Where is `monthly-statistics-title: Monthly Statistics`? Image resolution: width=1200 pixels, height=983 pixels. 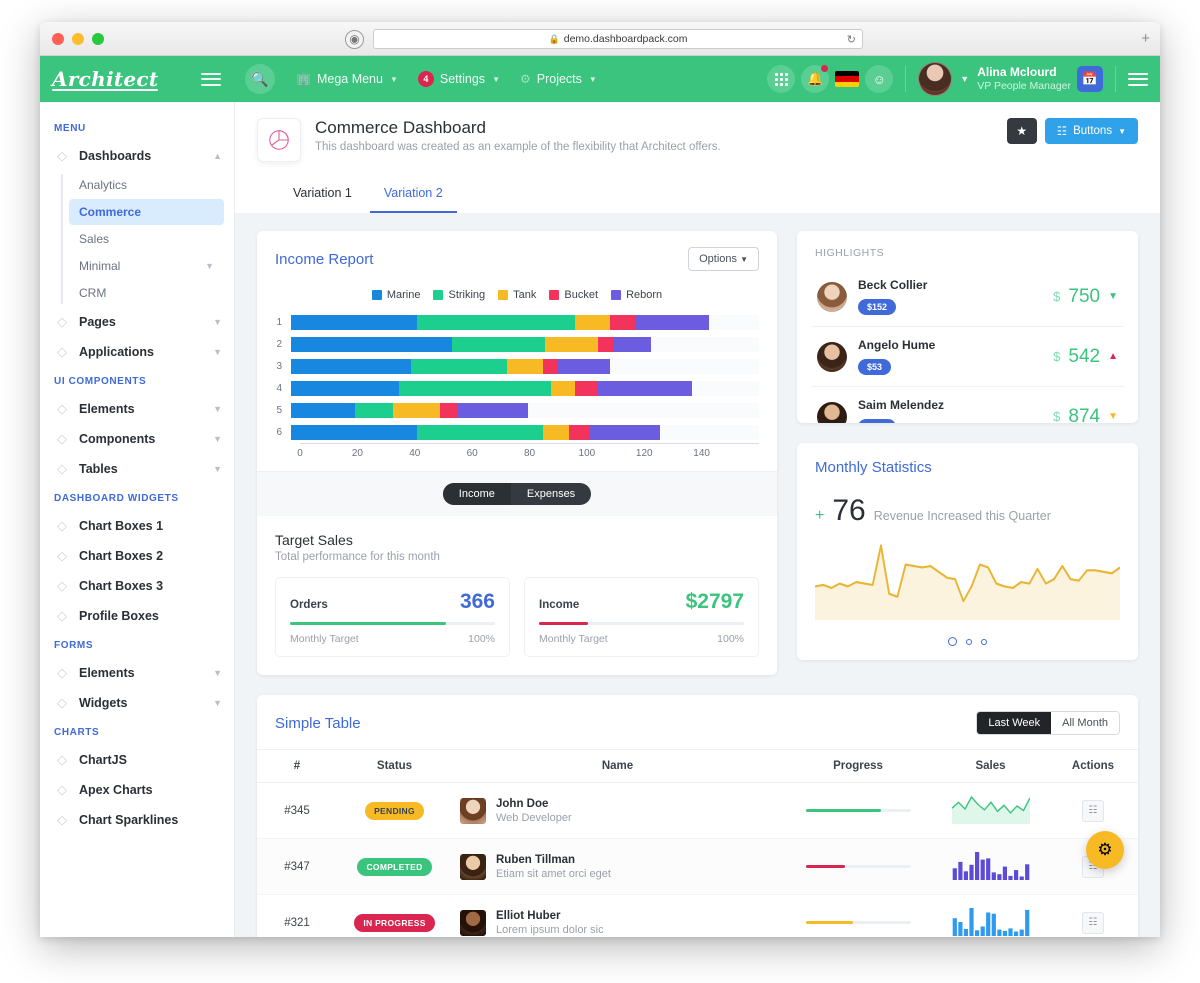
monthly-statistics-title: Monthly Statistics is located at coordinates (873, 467).